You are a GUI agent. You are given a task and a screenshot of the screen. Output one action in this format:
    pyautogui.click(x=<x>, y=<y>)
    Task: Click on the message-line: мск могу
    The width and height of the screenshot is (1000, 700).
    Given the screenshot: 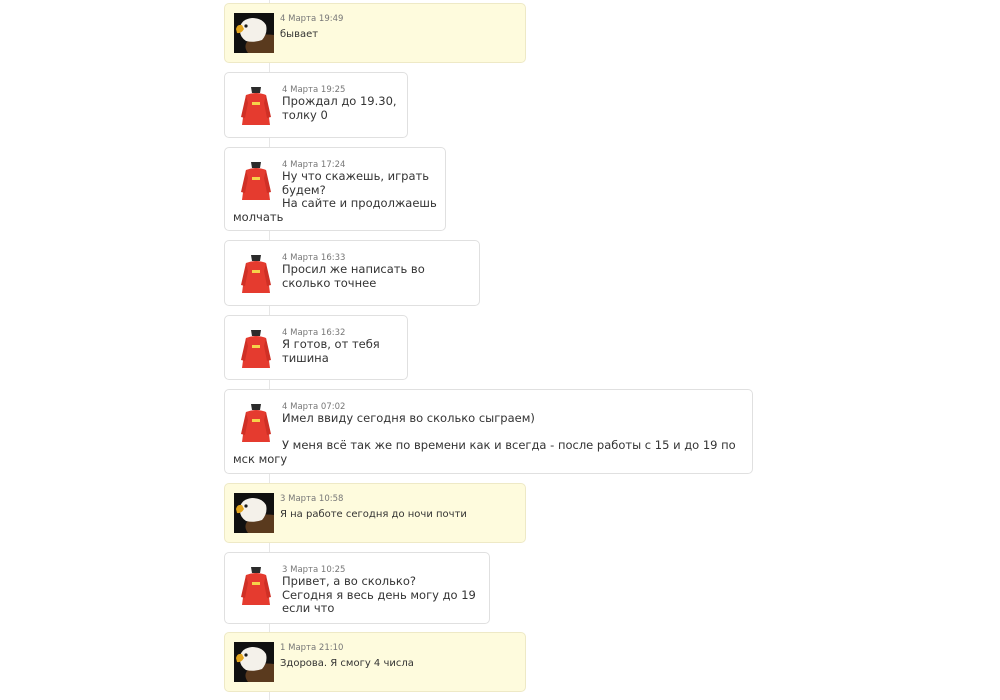 What is the action you would take?
    pyautogui.click(x=260, y=458)
    